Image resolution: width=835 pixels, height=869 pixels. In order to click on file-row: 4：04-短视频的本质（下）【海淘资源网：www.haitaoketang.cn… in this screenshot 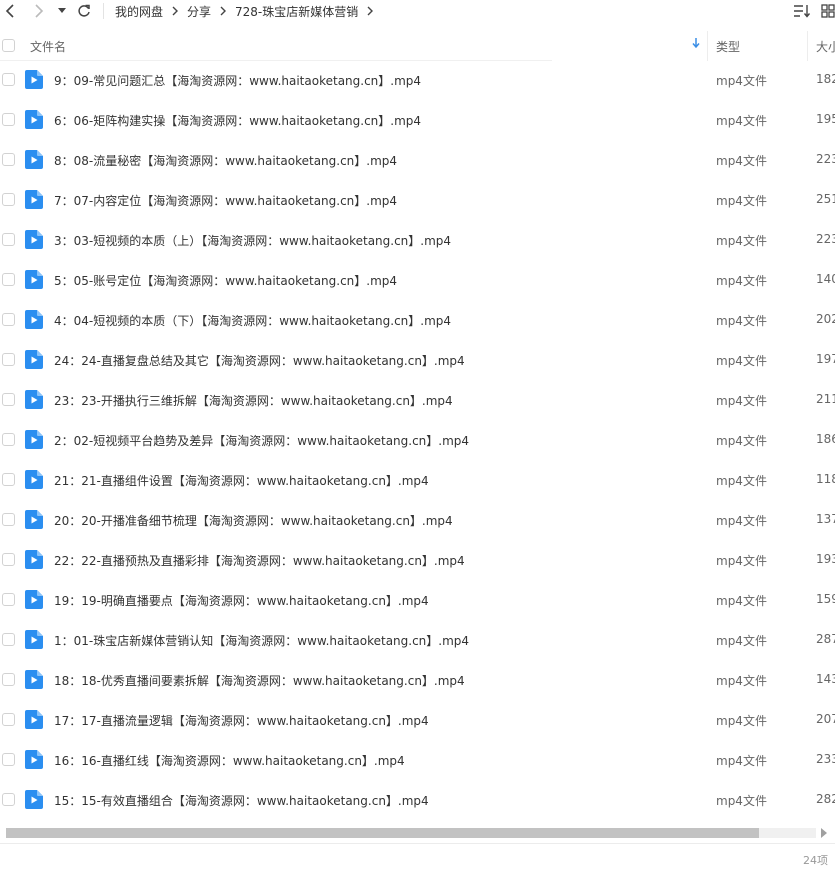, I will do `click(417, 320)`.